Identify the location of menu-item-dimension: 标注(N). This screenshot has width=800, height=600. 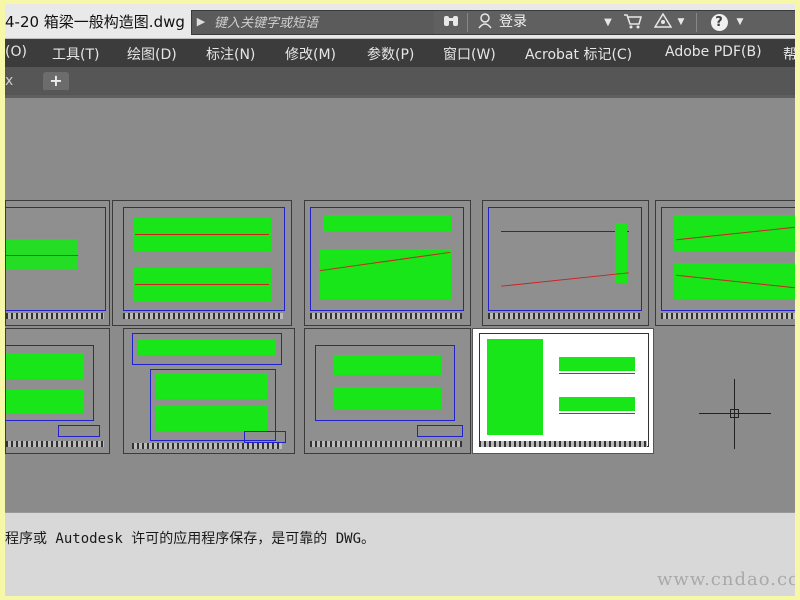
(230, 54).